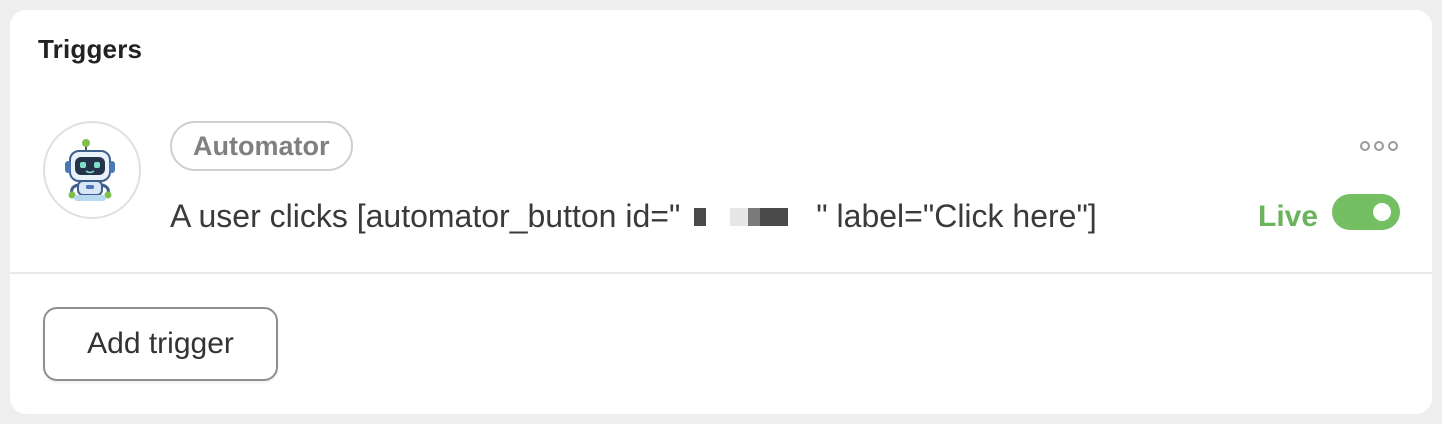  I want to click on automator-robot-icon, so click(90, 170).